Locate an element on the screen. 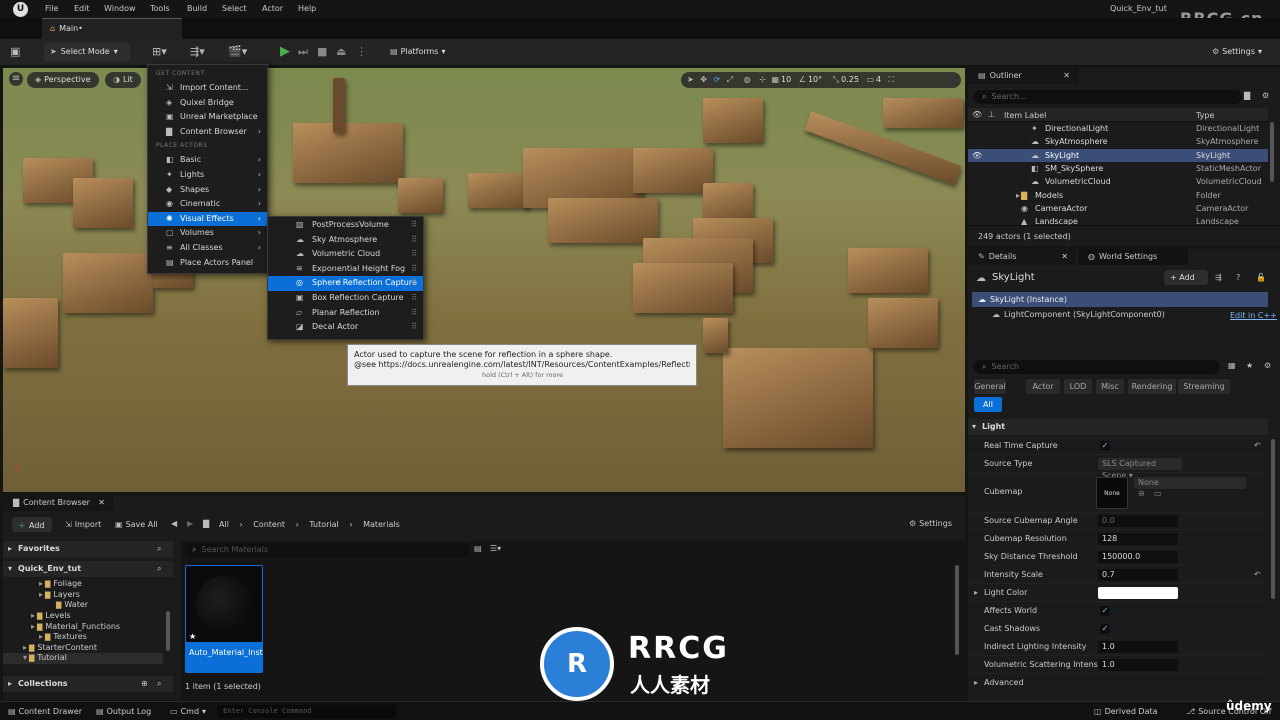 This screenshot has height=720, width=1280. use-selected-icon: ⊖ is located at coordinates (1141, 494).